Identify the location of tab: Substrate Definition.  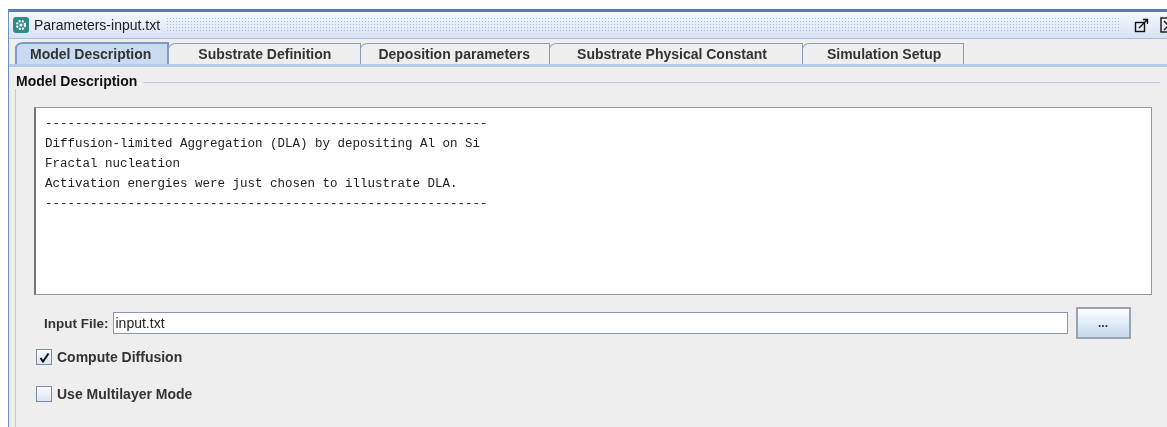
(265, 53).